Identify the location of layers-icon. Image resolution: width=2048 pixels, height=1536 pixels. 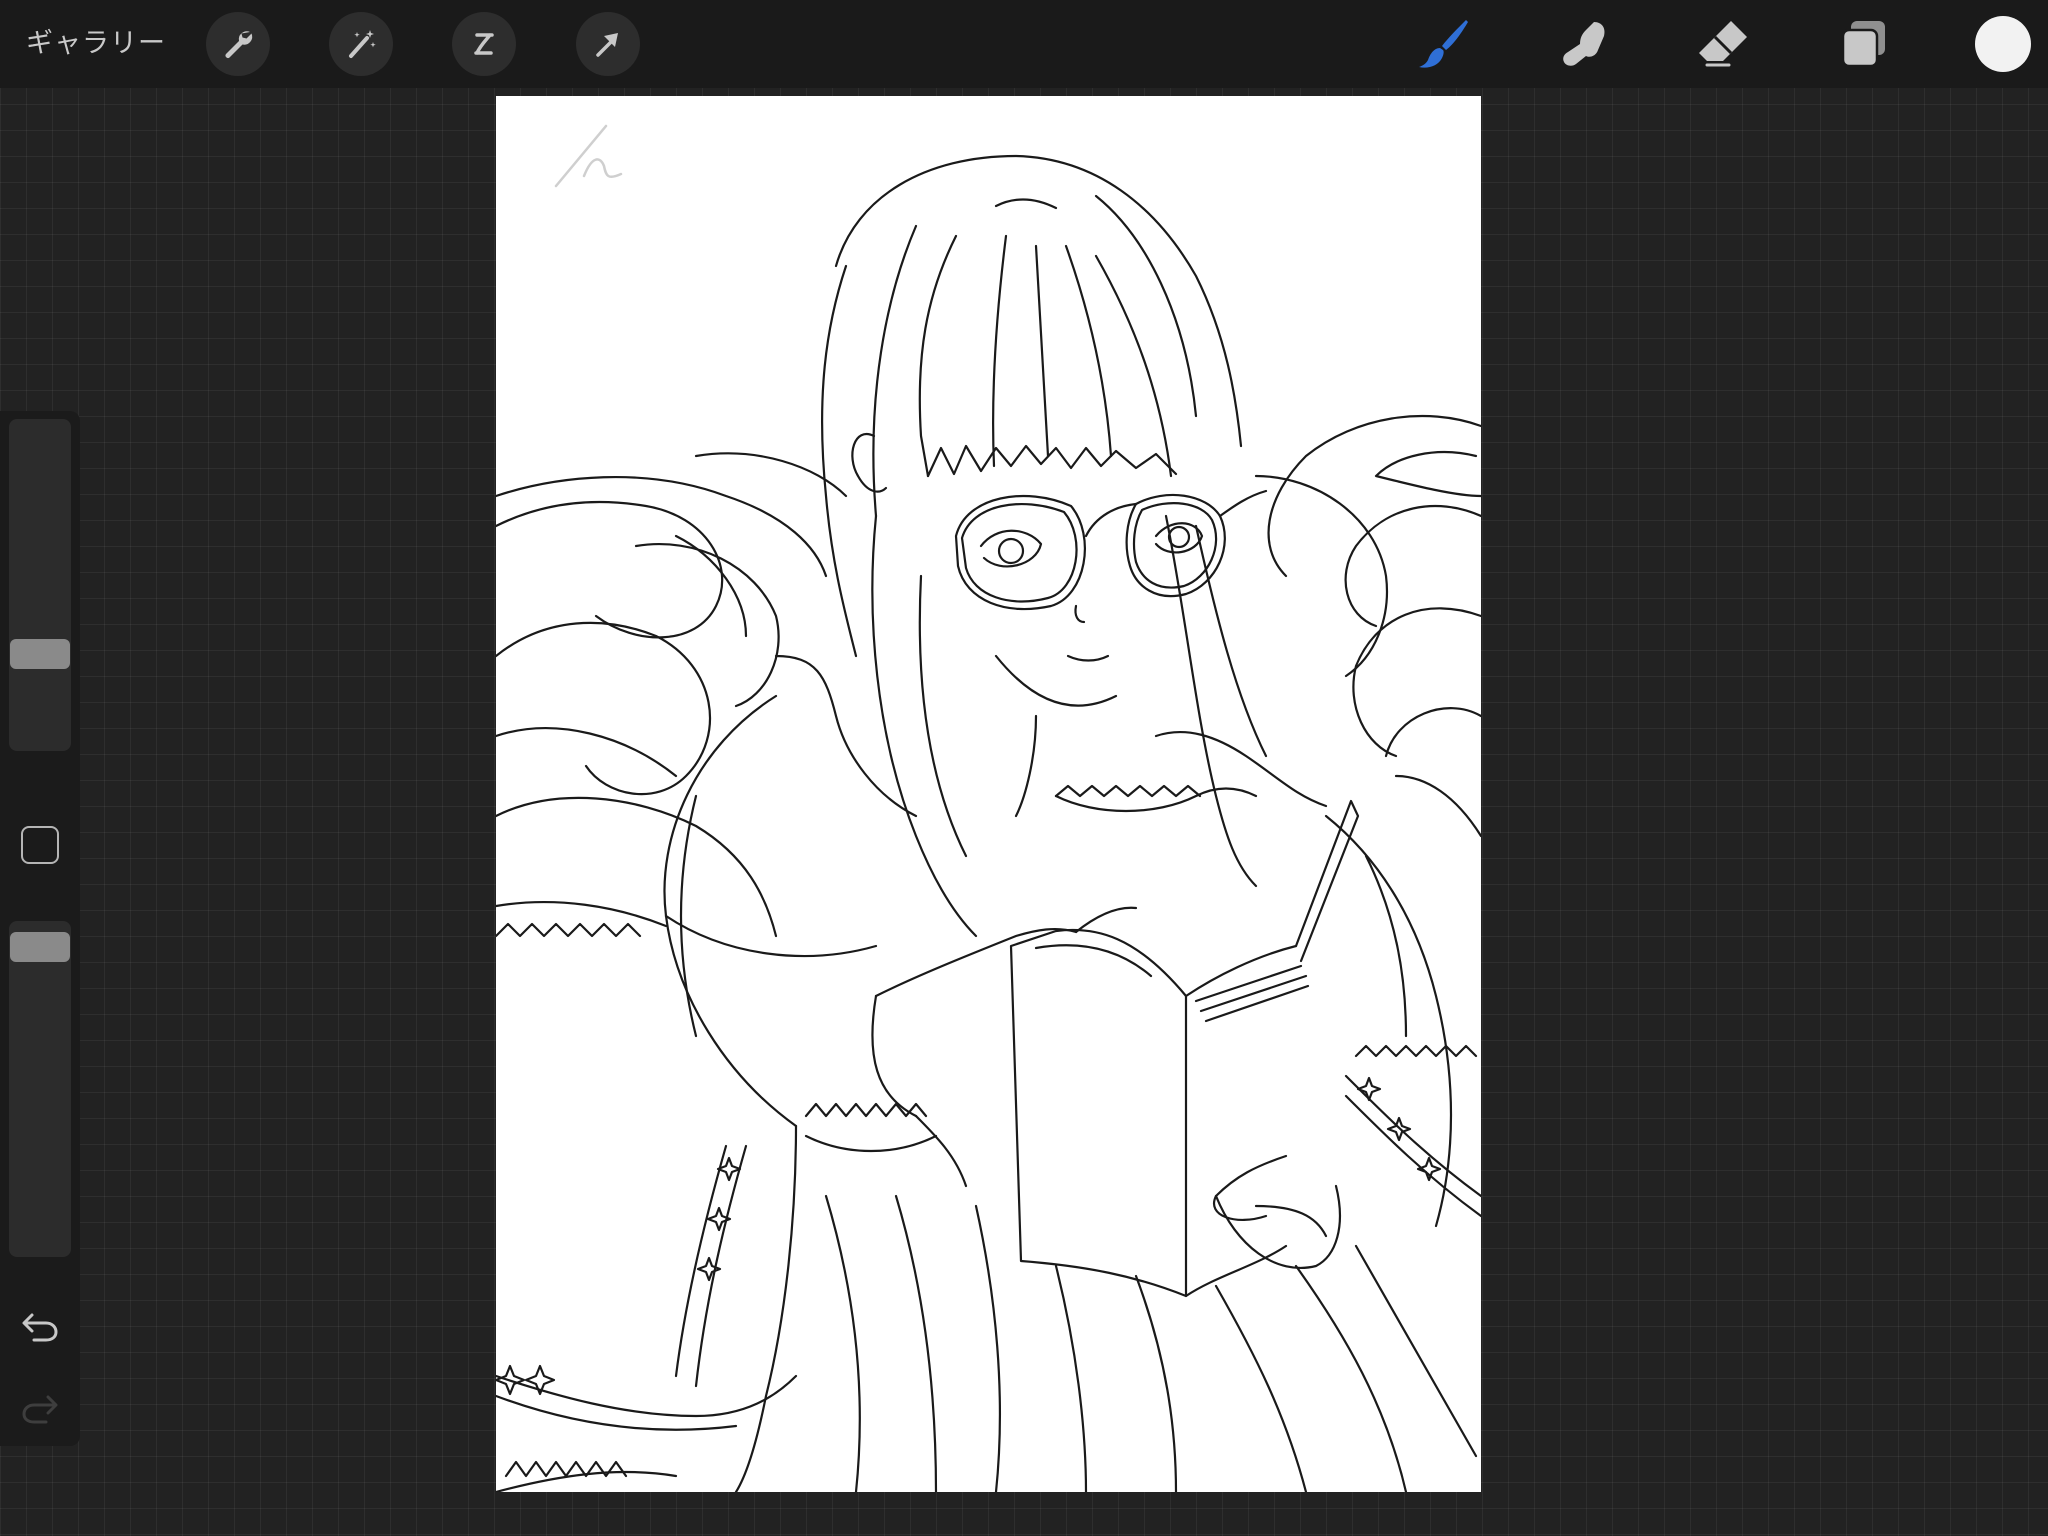
(1864, 44).